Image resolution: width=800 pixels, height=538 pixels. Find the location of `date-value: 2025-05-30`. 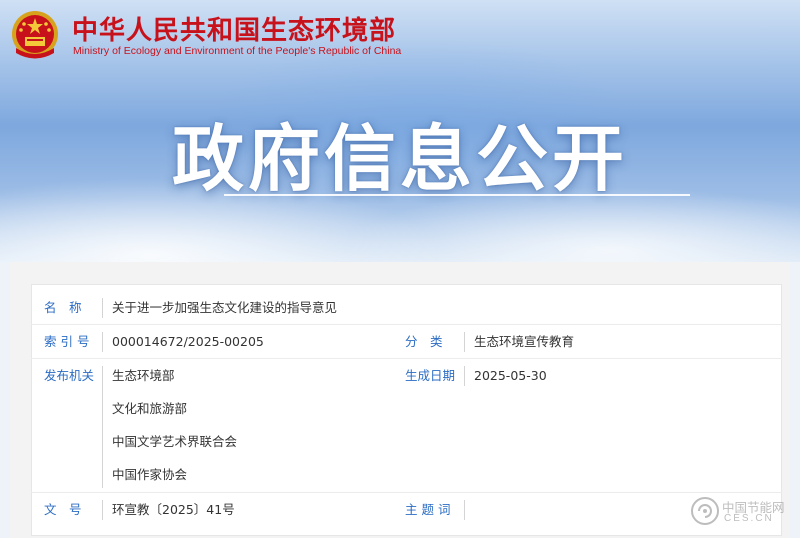

date-value: 2025-05-30 is located at coordinates (510, 375).